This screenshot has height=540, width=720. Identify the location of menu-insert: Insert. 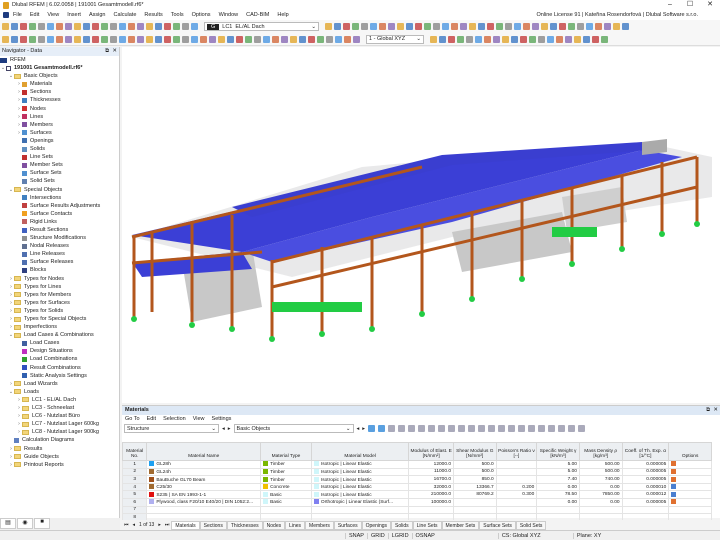
(74, 15).